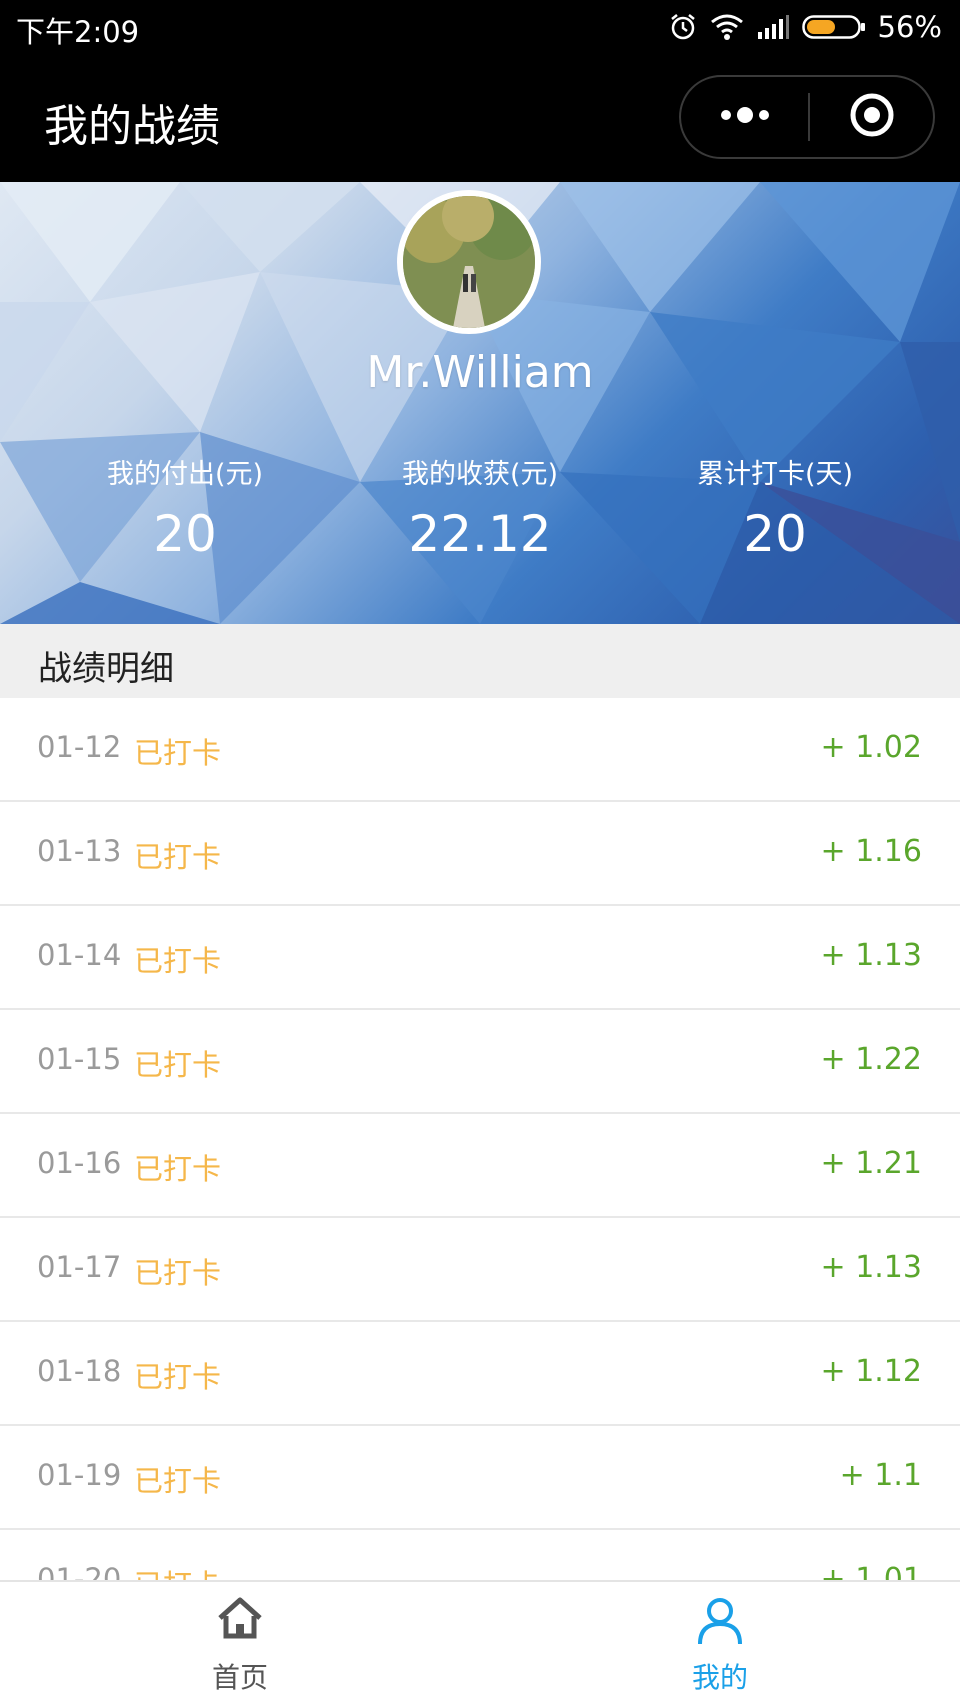 Image resolution: width=960 pixels, height=1707 pixels. What do you see at coordinates (480, 1478) in the screenshot?
I see `list-item: 01-19 已打卡 + 1.1` at bounding box center [480, 1478].